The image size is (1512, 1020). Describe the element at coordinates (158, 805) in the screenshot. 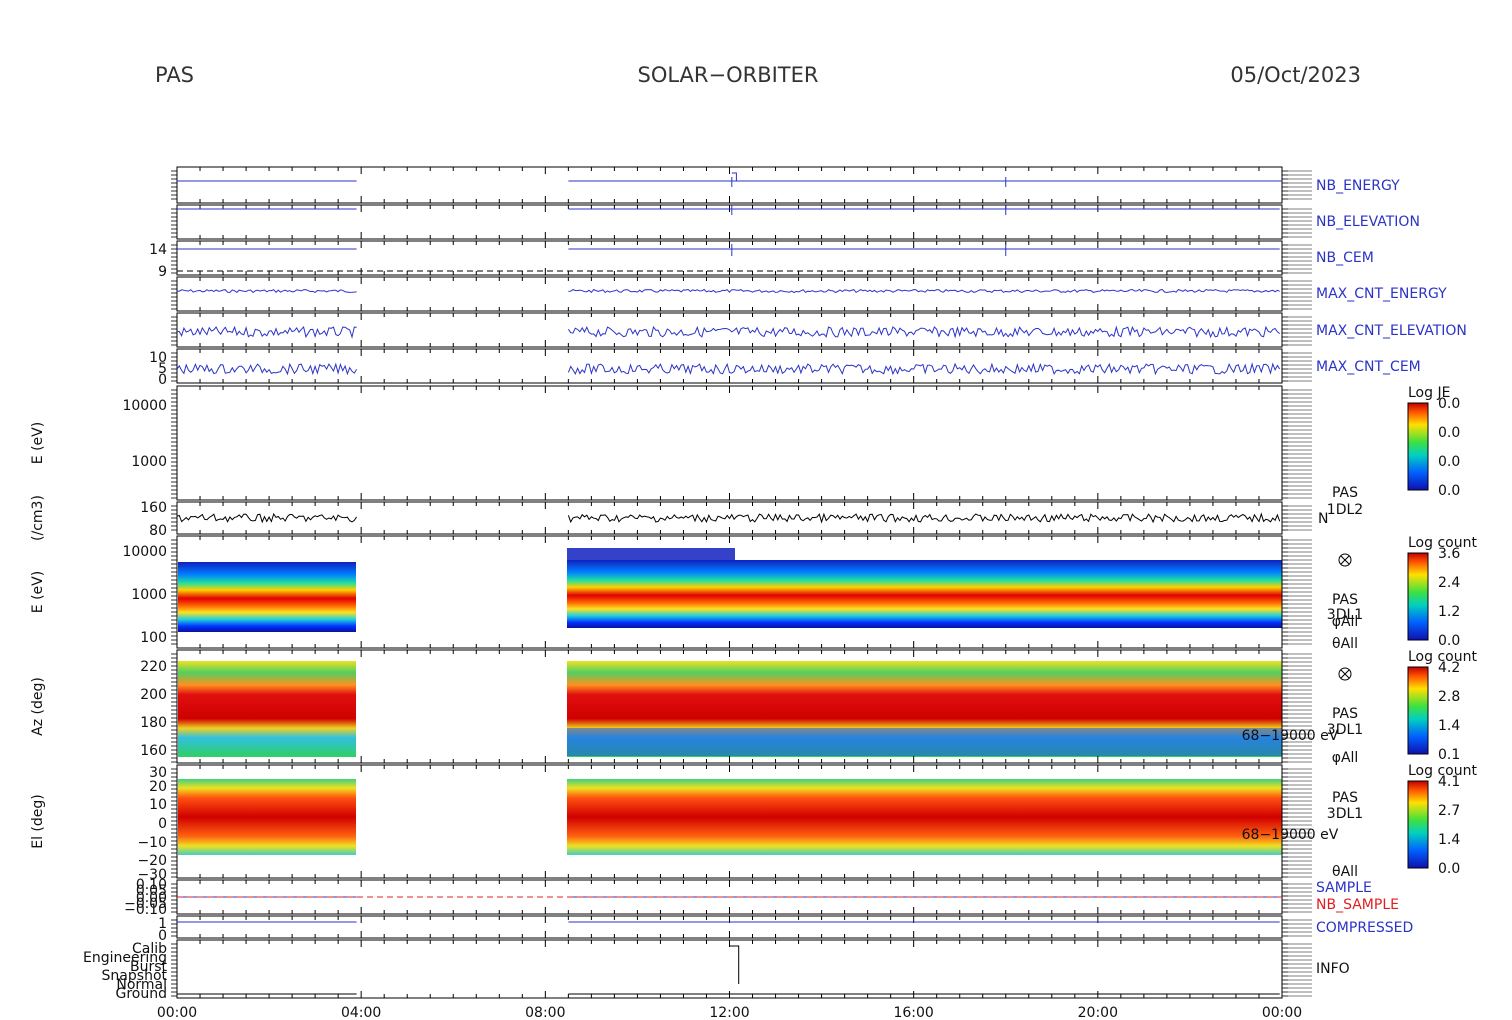

I see `y-tick-label: 10` at that location.